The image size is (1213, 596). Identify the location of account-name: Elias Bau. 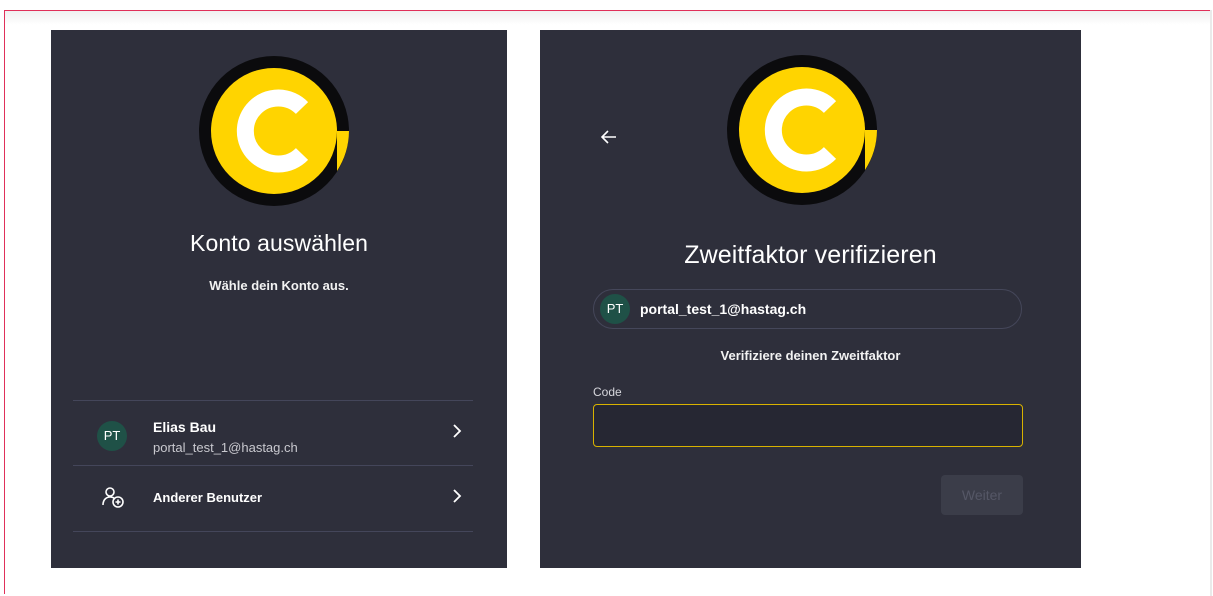
(185, 427).